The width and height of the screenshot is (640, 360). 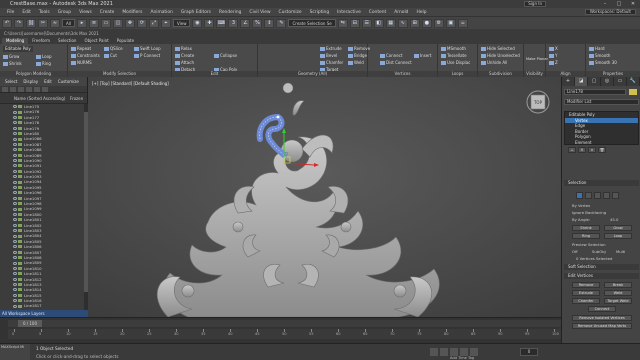 I want to click on edit-named-selection-icon: ✎, so click(x=281, y=23).